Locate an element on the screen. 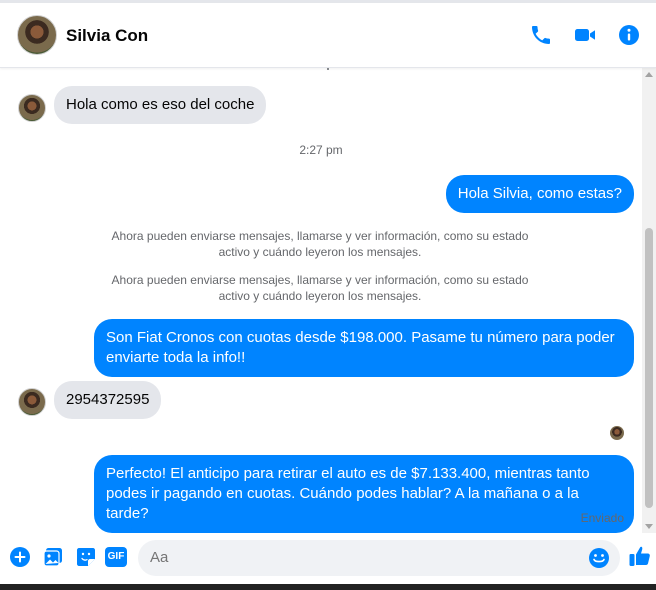  gif-label: GIF is located at coordinates (116, 557).